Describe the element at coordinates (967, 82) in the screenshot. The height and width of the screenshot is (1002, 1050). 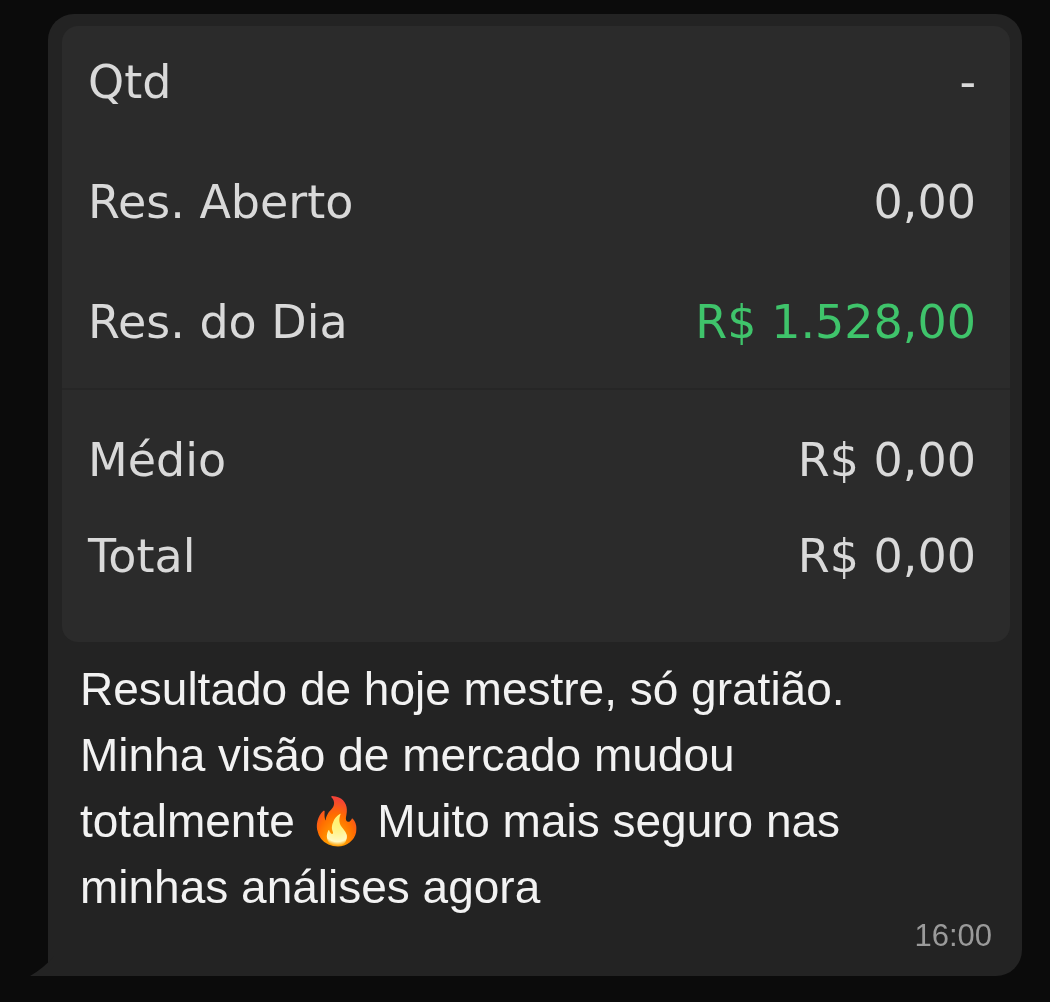
I see `row-value: -` at that location.